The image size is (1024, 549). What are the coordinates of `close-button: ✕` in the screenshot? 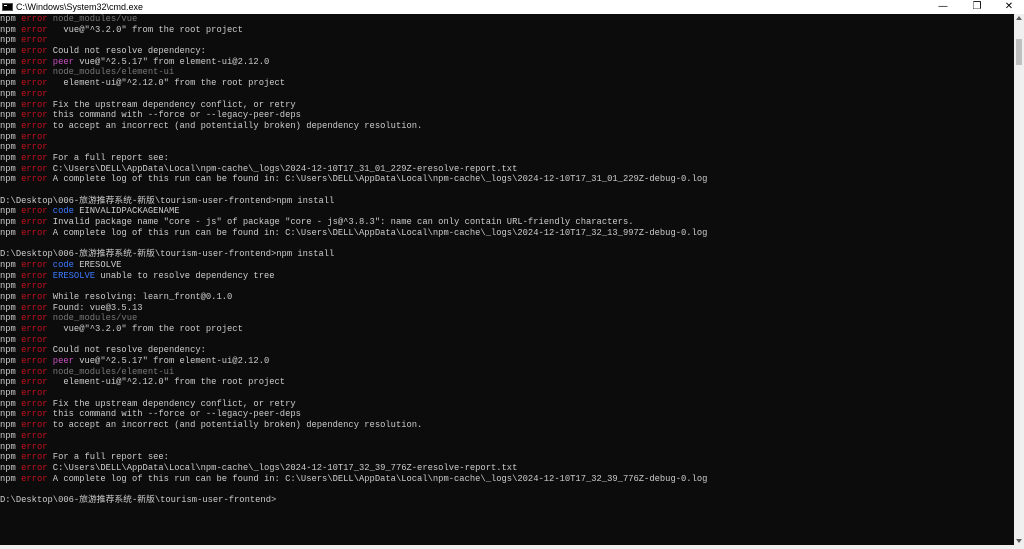 It's located at (1008, 7).